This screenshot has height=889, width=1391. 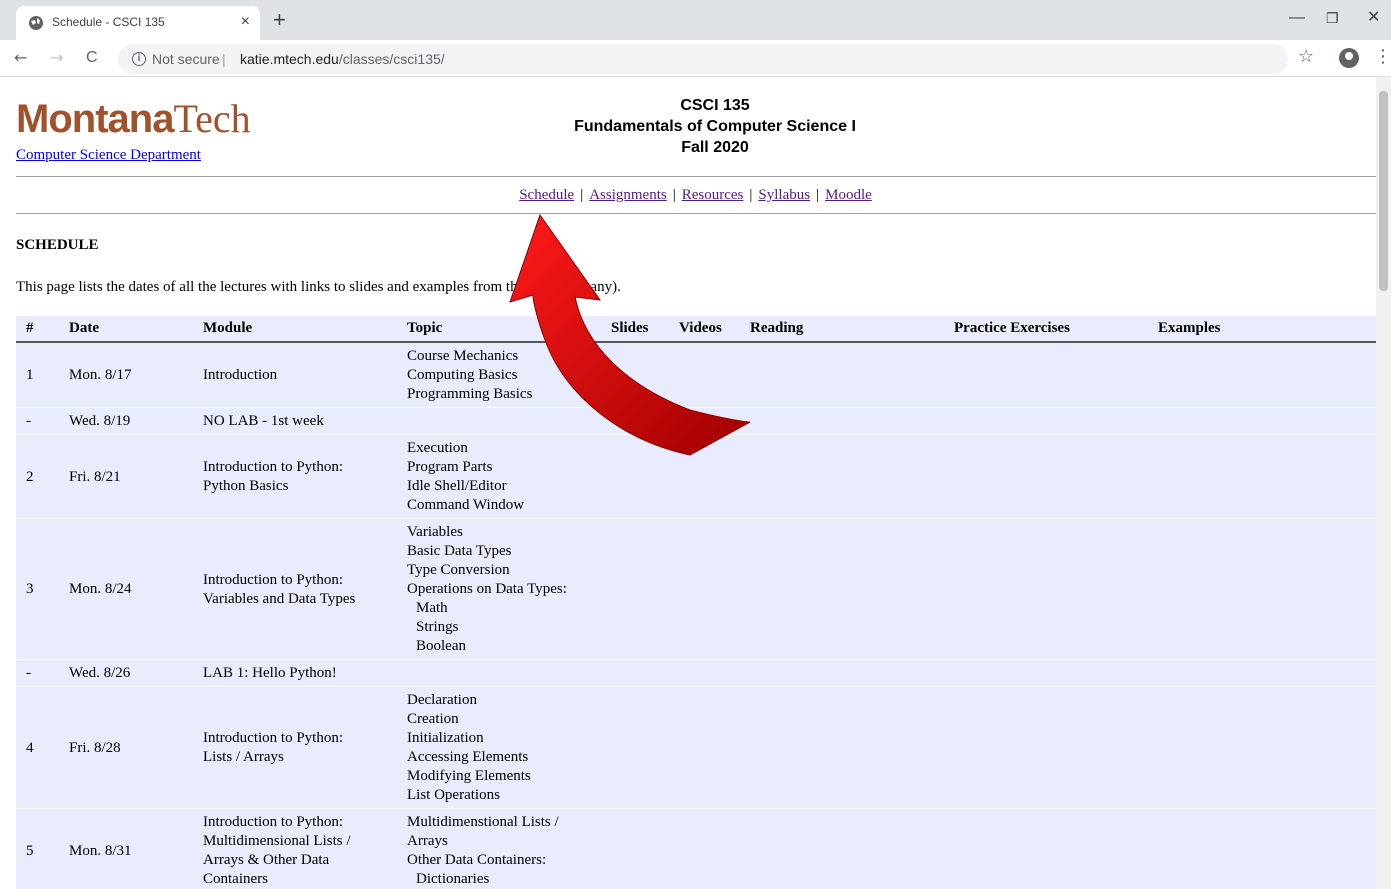 What do you see at coordinates (245, 22) in the screenshot?
I see `close-tab-icon: ×` at bounding box center [245, 22].